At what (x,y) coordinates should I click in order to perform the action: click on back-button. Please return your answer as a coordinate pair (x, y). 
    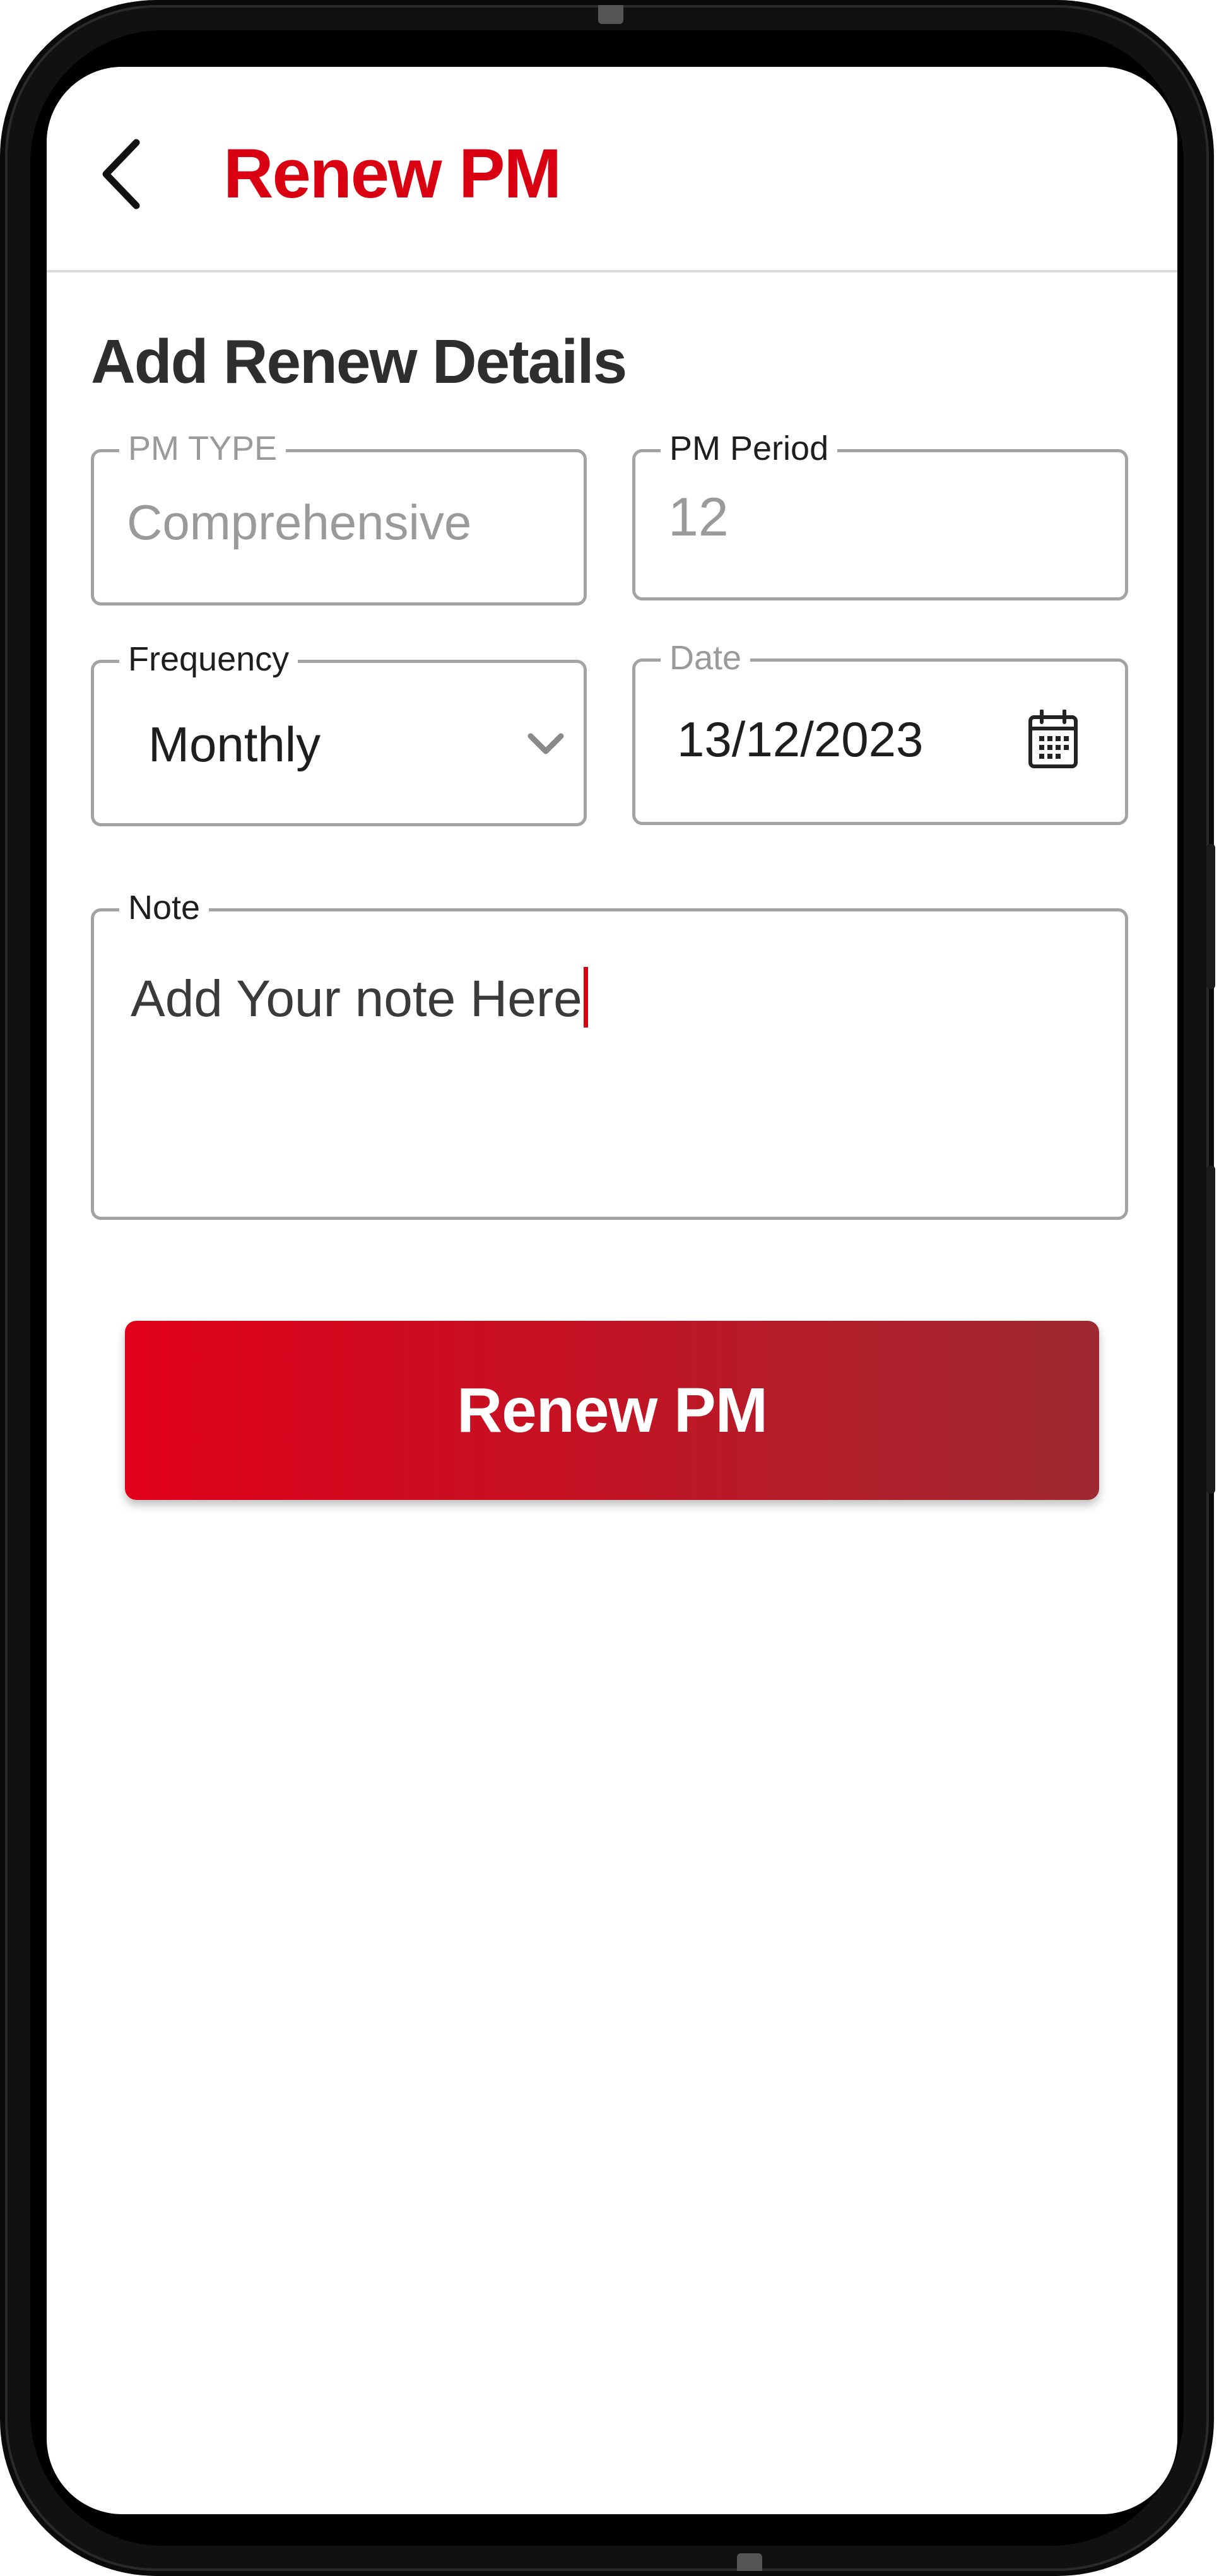
    Looking at the image, I should click on (123, 174).